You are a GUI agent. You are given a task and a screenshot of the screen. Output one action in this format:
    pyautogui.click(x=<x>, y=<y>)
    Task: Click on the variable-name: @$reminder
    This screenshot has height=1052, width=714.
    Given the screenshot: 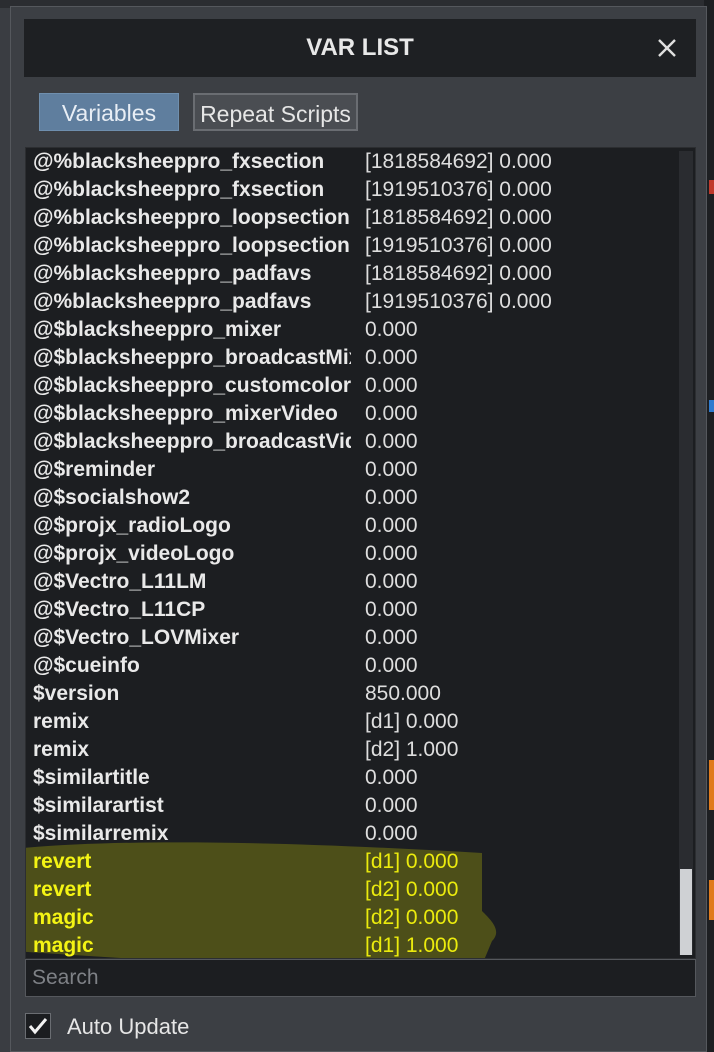 What is the action you would take?
    pyautogui.click(x=94, y=469)
    